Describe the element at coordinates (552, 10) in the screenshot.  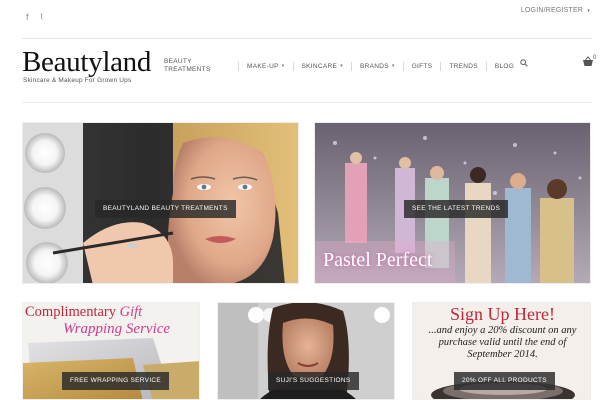
I see `login-register-label: LOGIN/REGISTER` at that location.